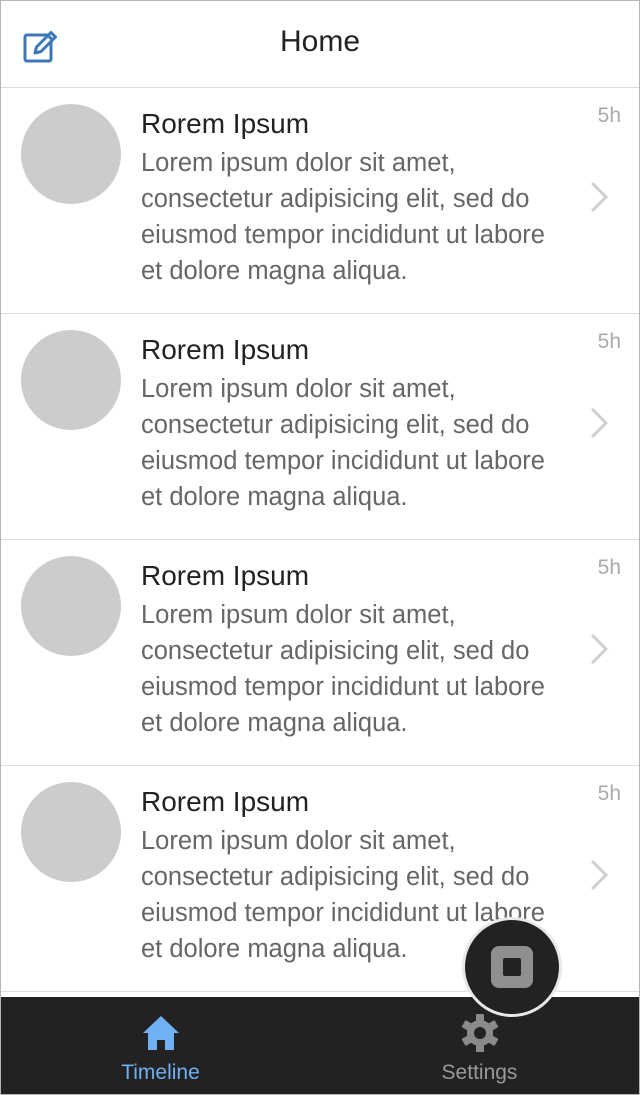 This screenshot has width=640, height=1095. I want to click on home-icon, so click(160, 1033).